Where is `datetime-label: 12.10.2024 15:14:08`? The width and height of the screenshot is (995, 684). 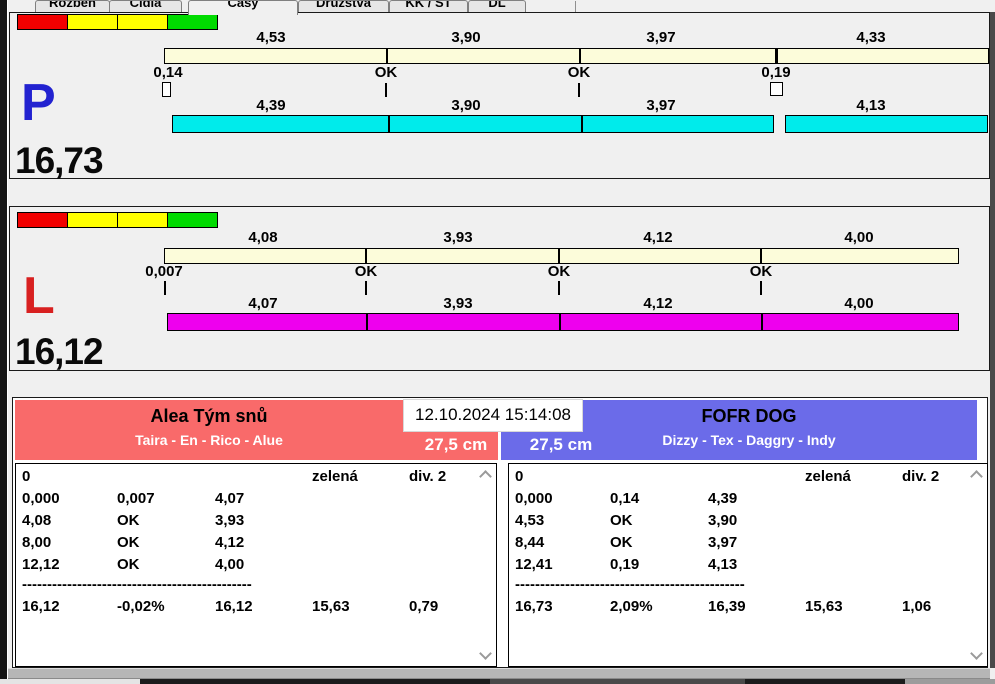
datetime-label: 12.10.2024 15:14:08 is located at coordinates (493, 415).